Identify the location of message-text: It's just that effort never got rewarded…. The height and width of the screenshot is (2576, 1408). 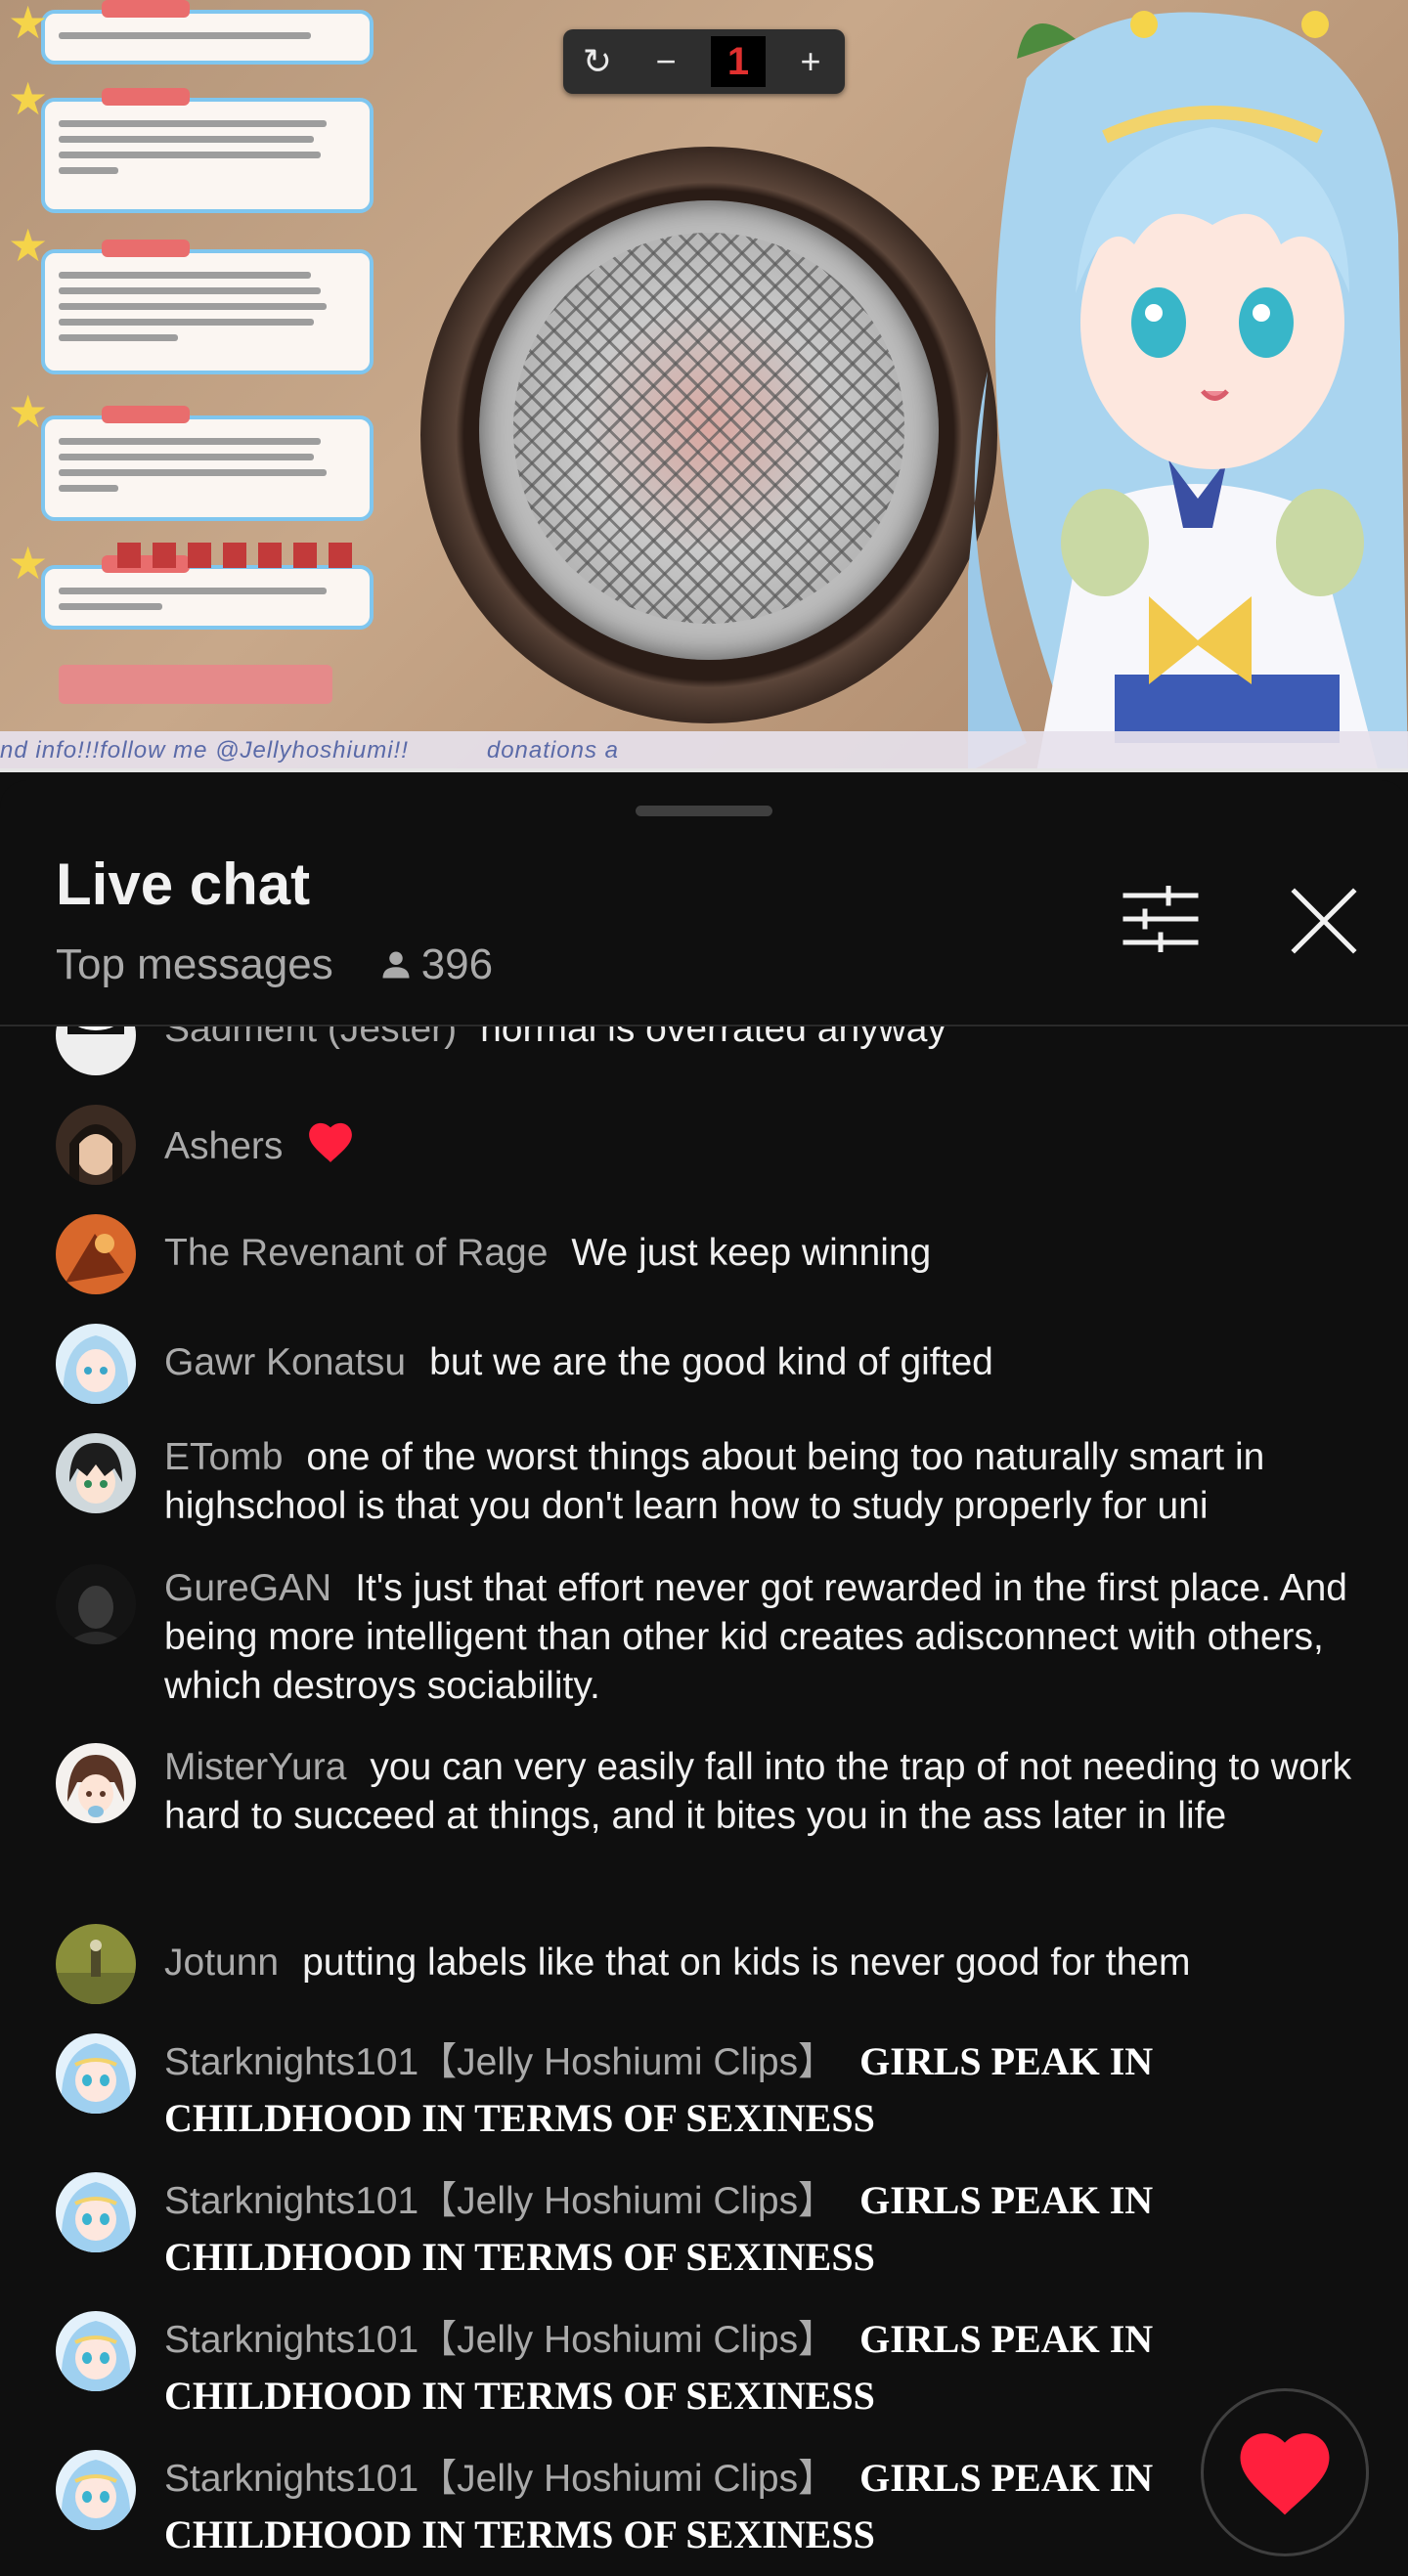
(755, 1637).